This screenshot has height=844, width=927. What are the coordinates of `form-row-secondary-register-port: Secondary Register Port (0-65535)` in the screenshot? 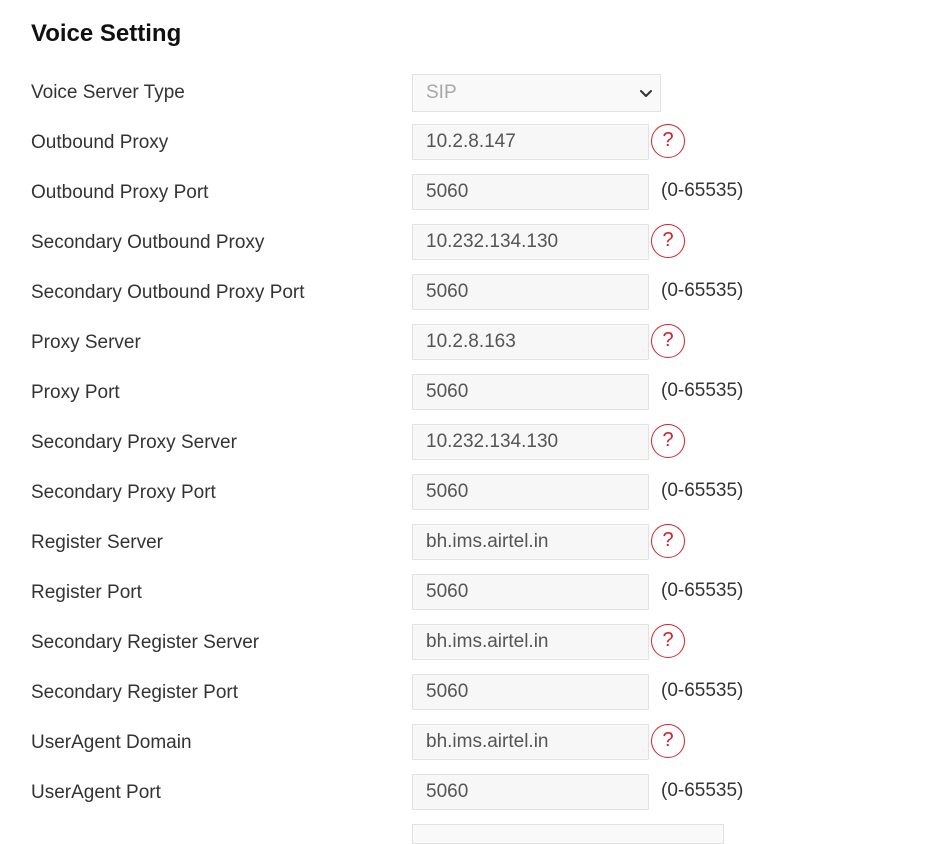 It's located at (463, 699).